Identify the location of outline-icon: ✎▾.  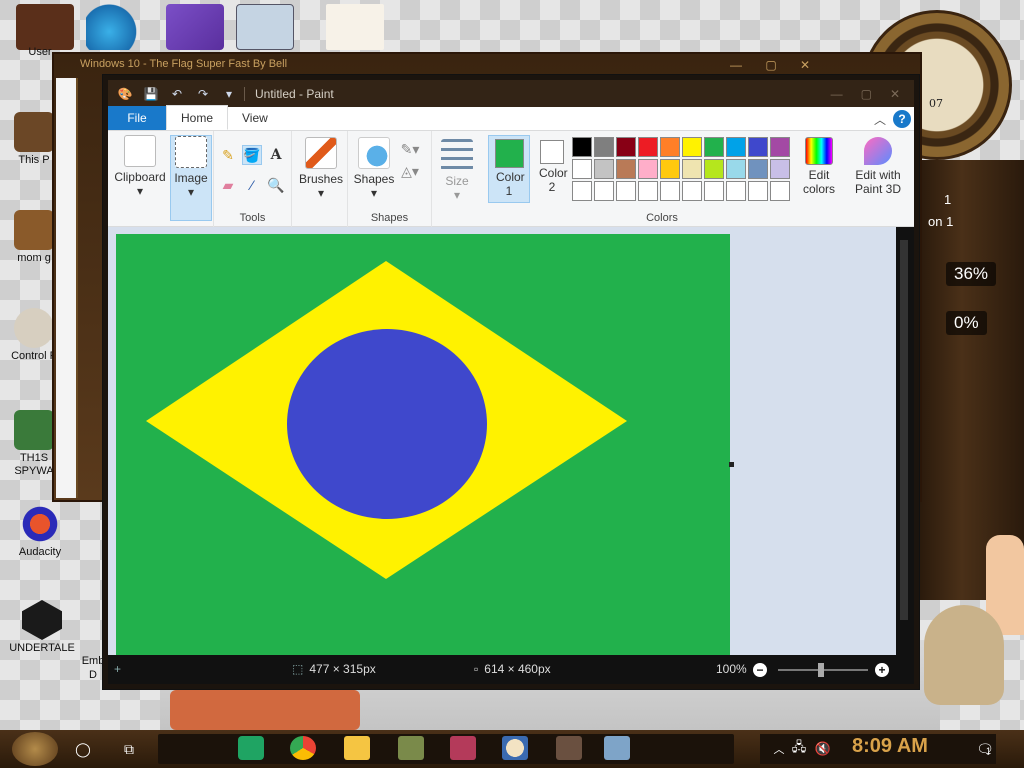
(410, 149).